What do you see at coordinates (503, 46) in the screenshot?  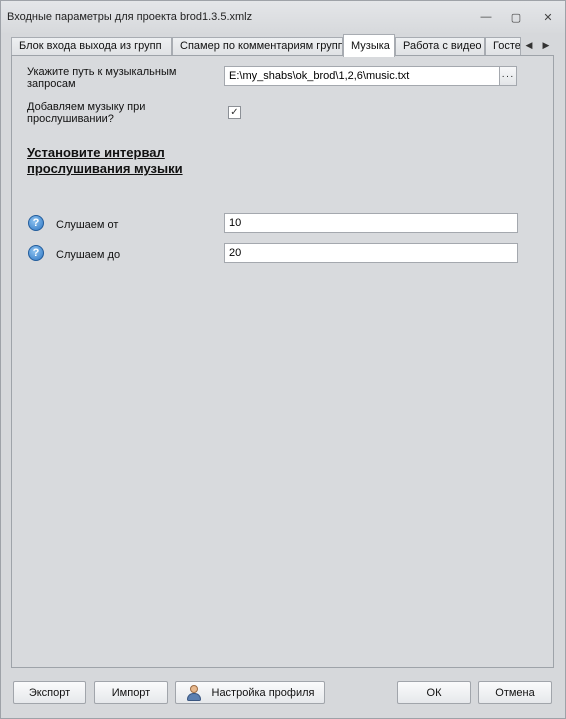 I see `tab-guests: Гостевые` at bounding box center [503, 46].